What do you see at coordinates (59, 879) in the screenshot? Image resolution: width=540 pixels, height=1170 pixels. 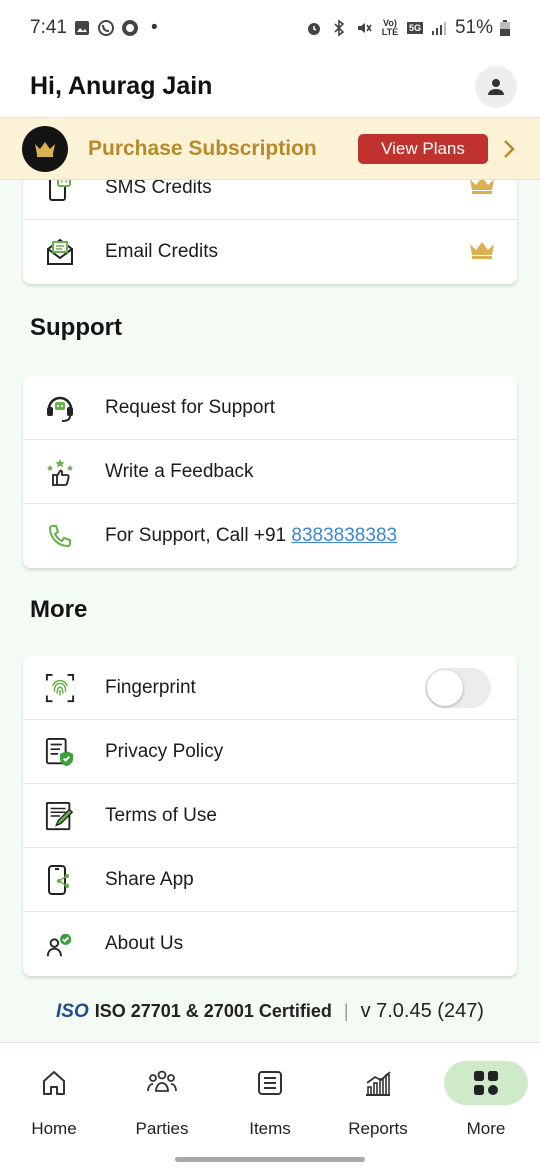 I see `share-icon` at bounding box center [59, 879].